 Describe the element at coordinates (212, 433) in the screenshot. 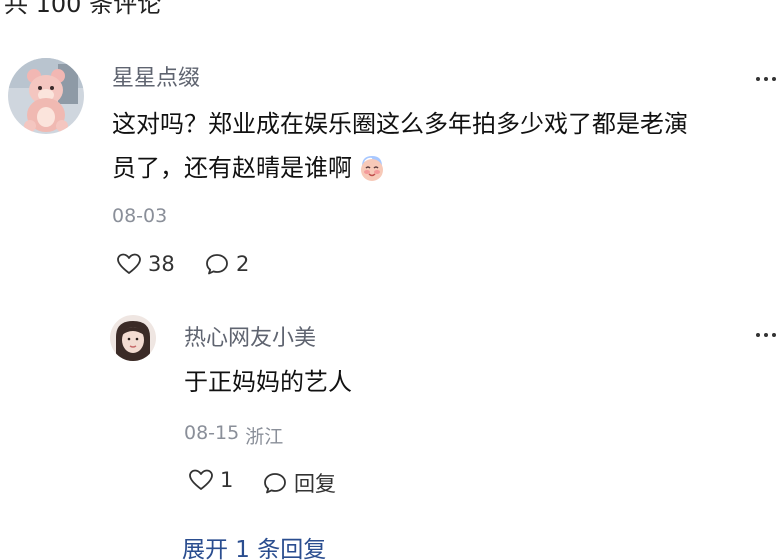

I see `reply-date: 08-15` at that location.